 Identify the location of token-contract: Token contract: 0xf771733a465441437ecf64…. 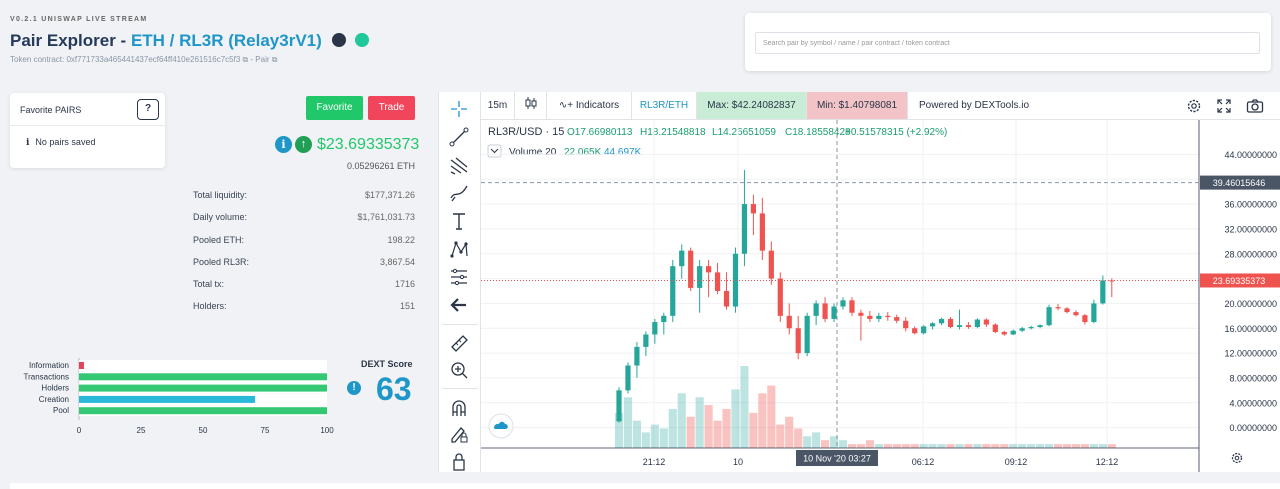
(143, 60).